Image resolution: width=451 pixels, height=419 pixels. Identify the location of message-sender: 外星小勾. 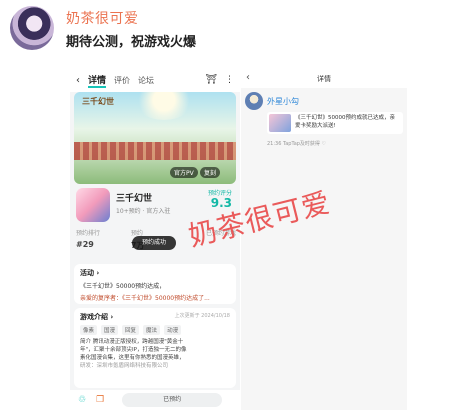
(272, 101).